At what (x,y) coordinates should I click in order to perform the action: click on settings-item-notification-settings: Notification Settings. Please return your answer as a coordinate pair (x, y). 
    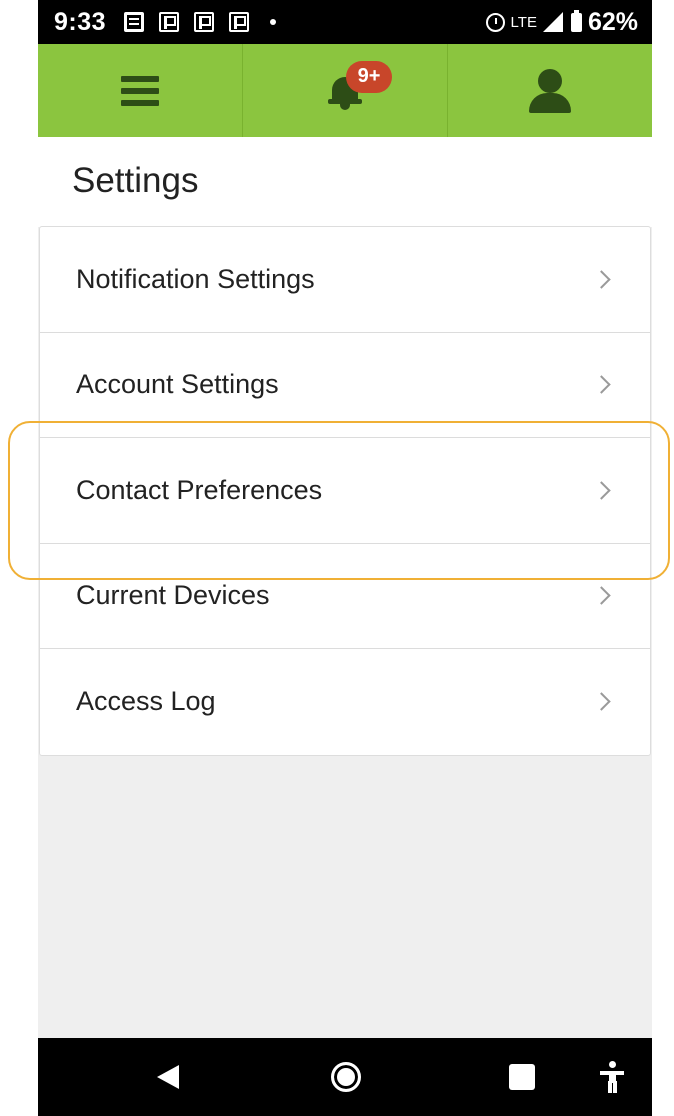
    Looking at the image, I should click on (345, 280).